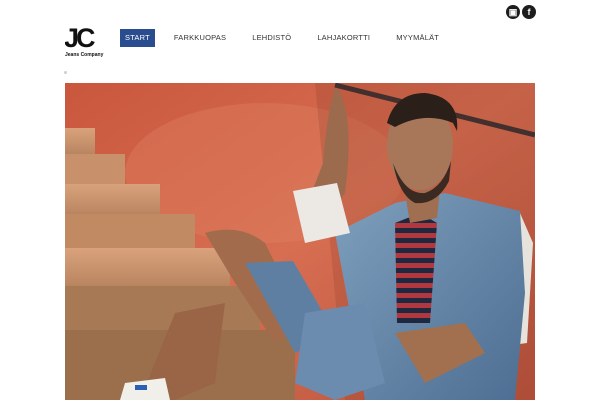  What do you see at coordinates (513, 12) in the screenshot?
I see `instagram-icon: ▣` at bounding box center [513, 12].